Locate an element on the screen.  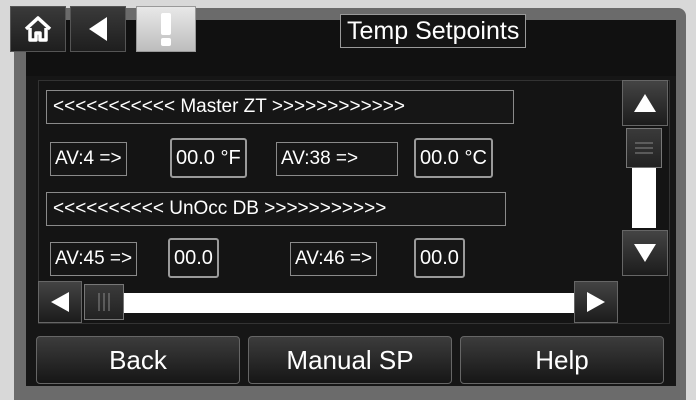
back-arrow-icon is located at coordinates (98, 29).